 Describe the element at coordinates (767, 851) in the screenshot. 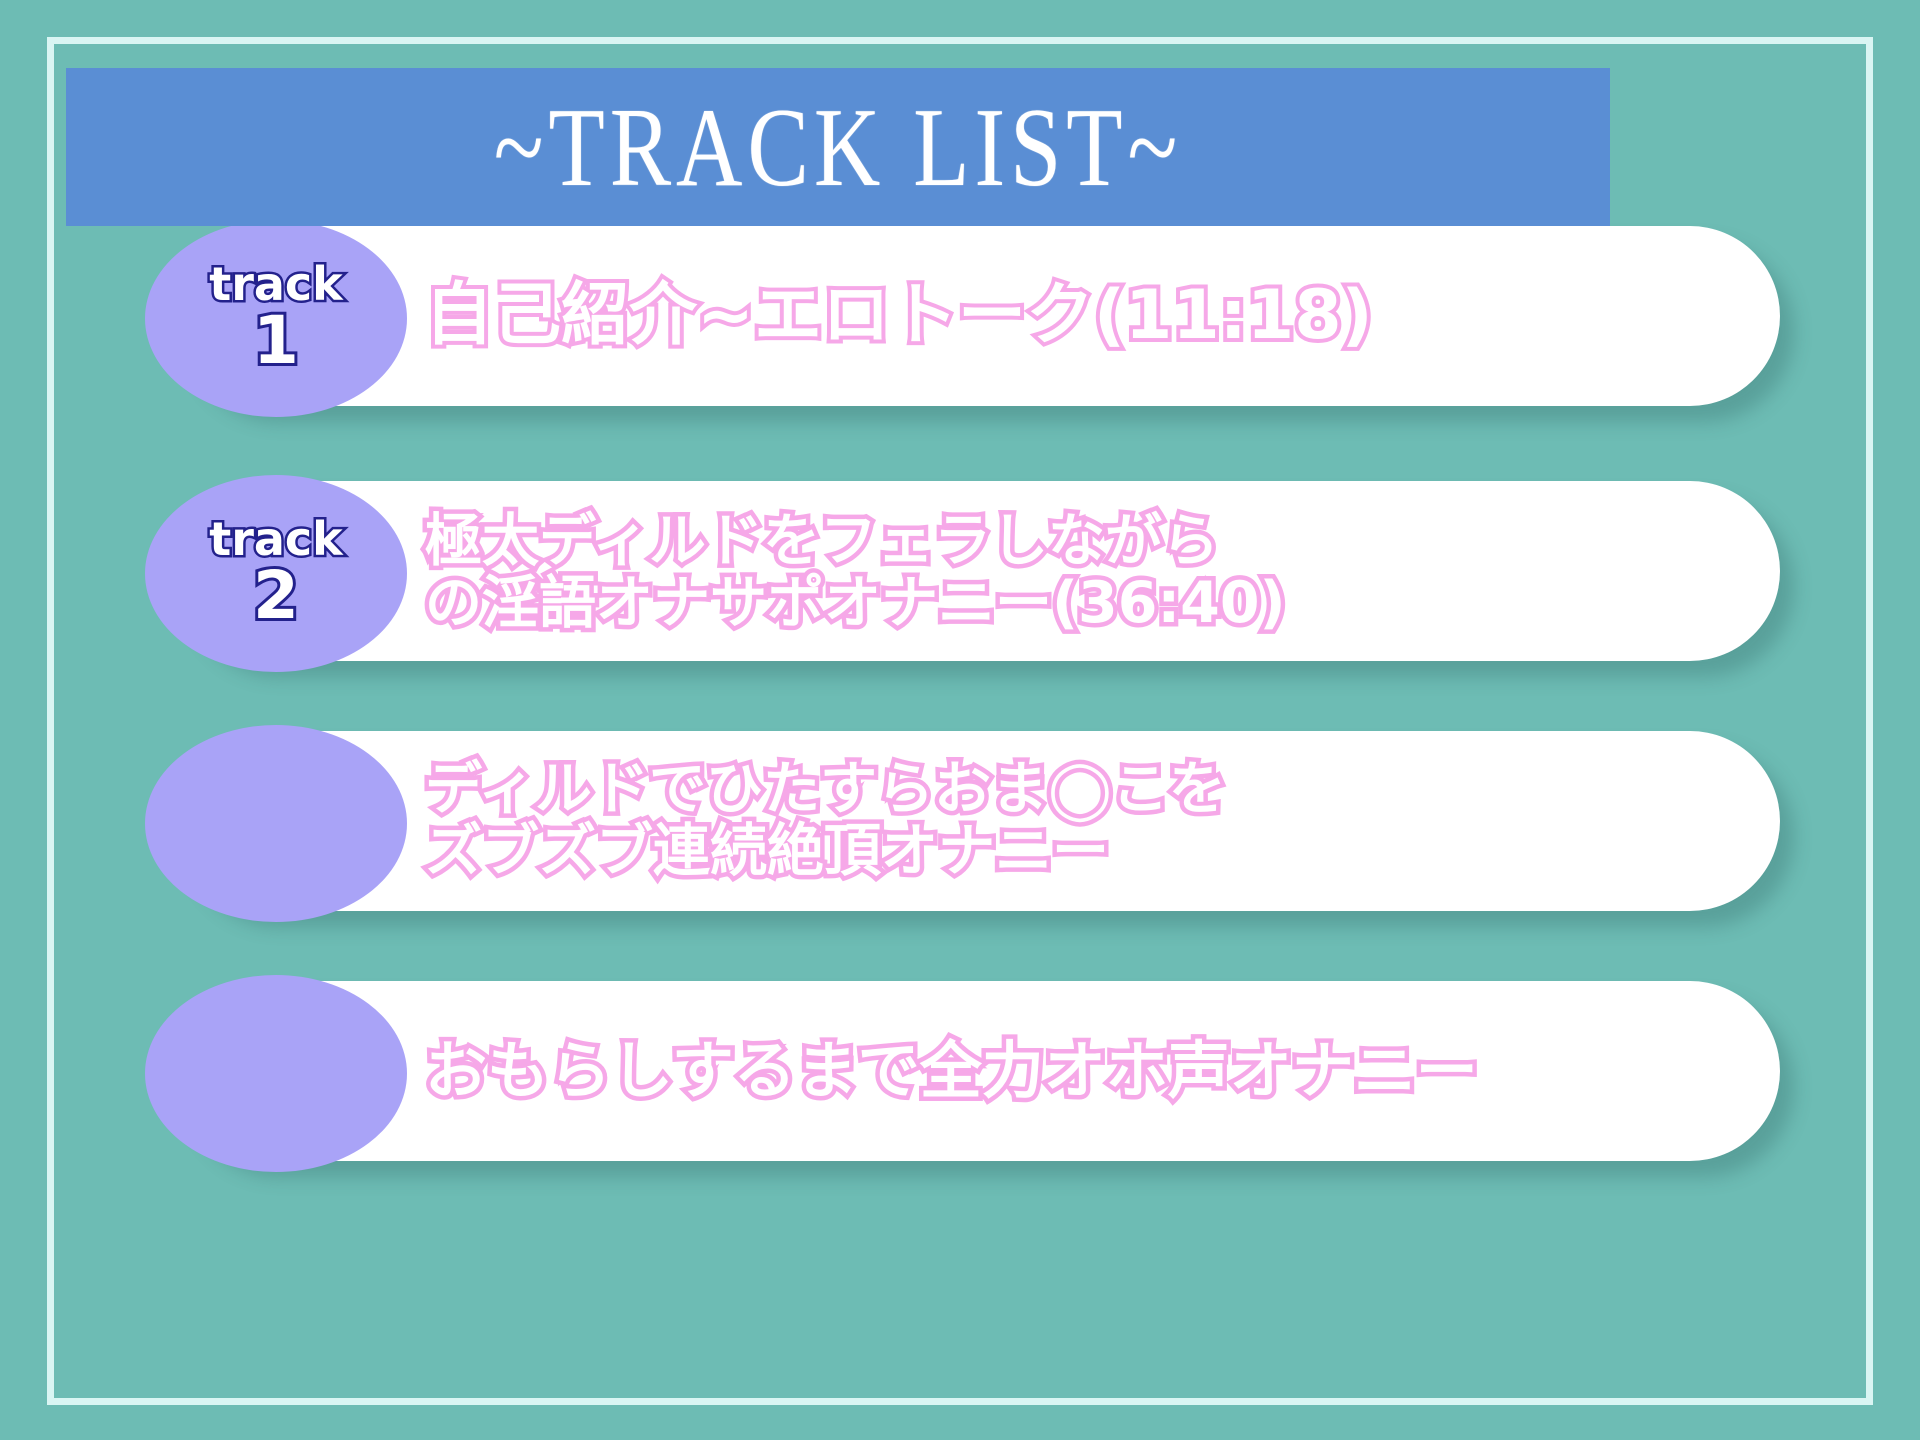

I see `track-title-line: ズブズブ連続絶頂オナニー` at that location.